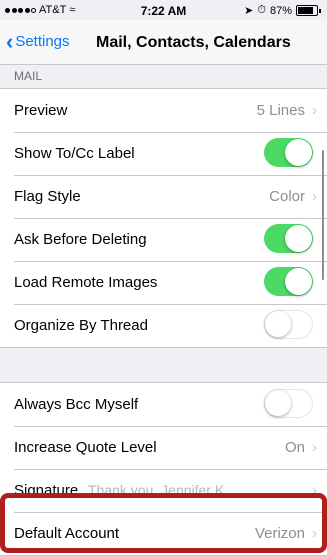  Describe the element at coordinates (41, 110) in the screenshot. I see `preview-label: Preview` at that location.